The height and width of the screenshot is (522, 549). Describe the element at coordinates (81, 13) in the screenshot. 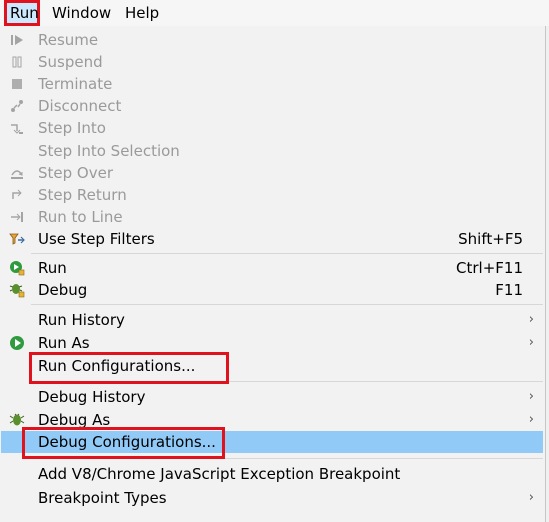

I see `menu-window: Window` at that location.